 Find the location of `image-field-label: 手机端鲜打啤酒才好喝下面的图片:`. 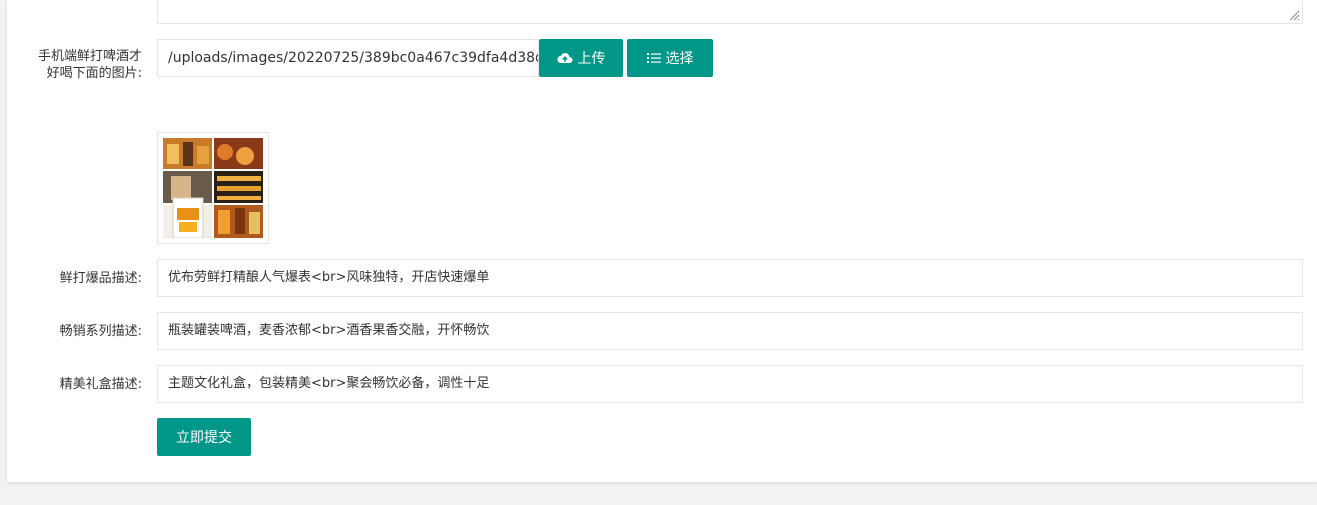

image-field-label: 手机端鲜打啤酒才好喝下面的图片: is located at coordinates (89, 65).